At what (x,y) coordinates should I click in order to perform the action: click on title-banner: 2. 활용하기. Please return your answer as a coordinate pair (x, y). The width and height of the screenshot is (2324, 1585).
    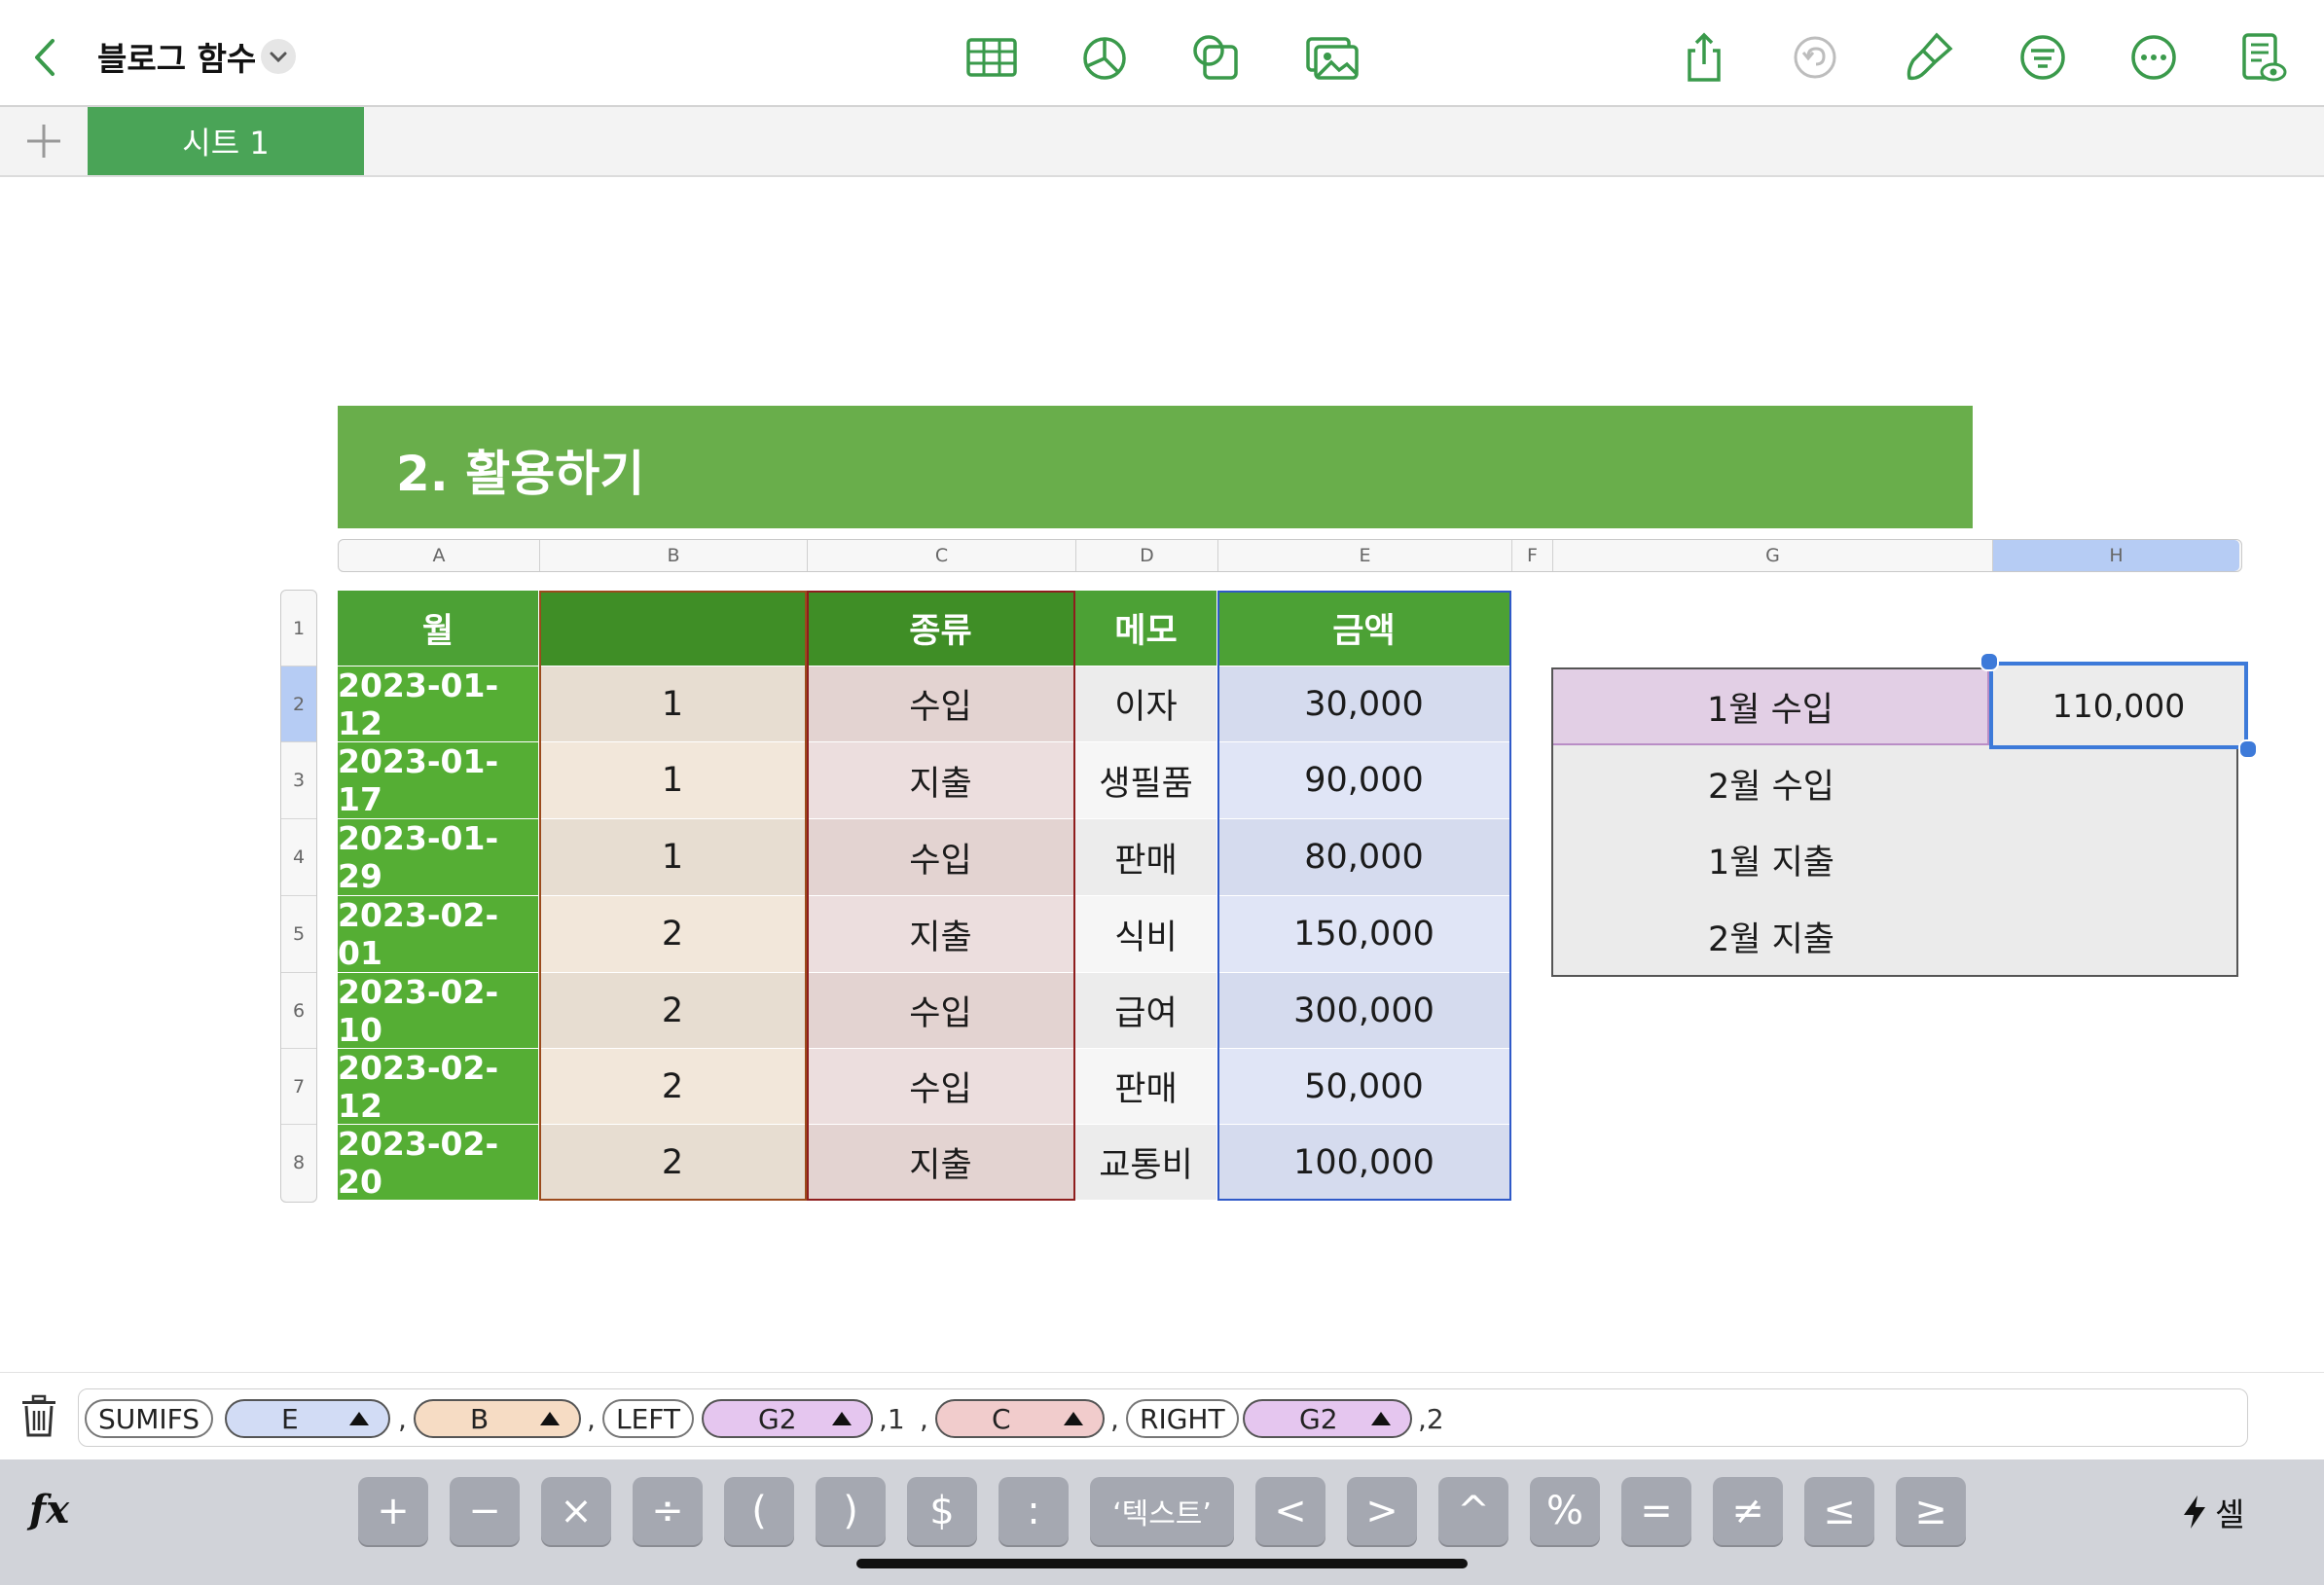
    Looking at the image, I should click on (1155, 467).